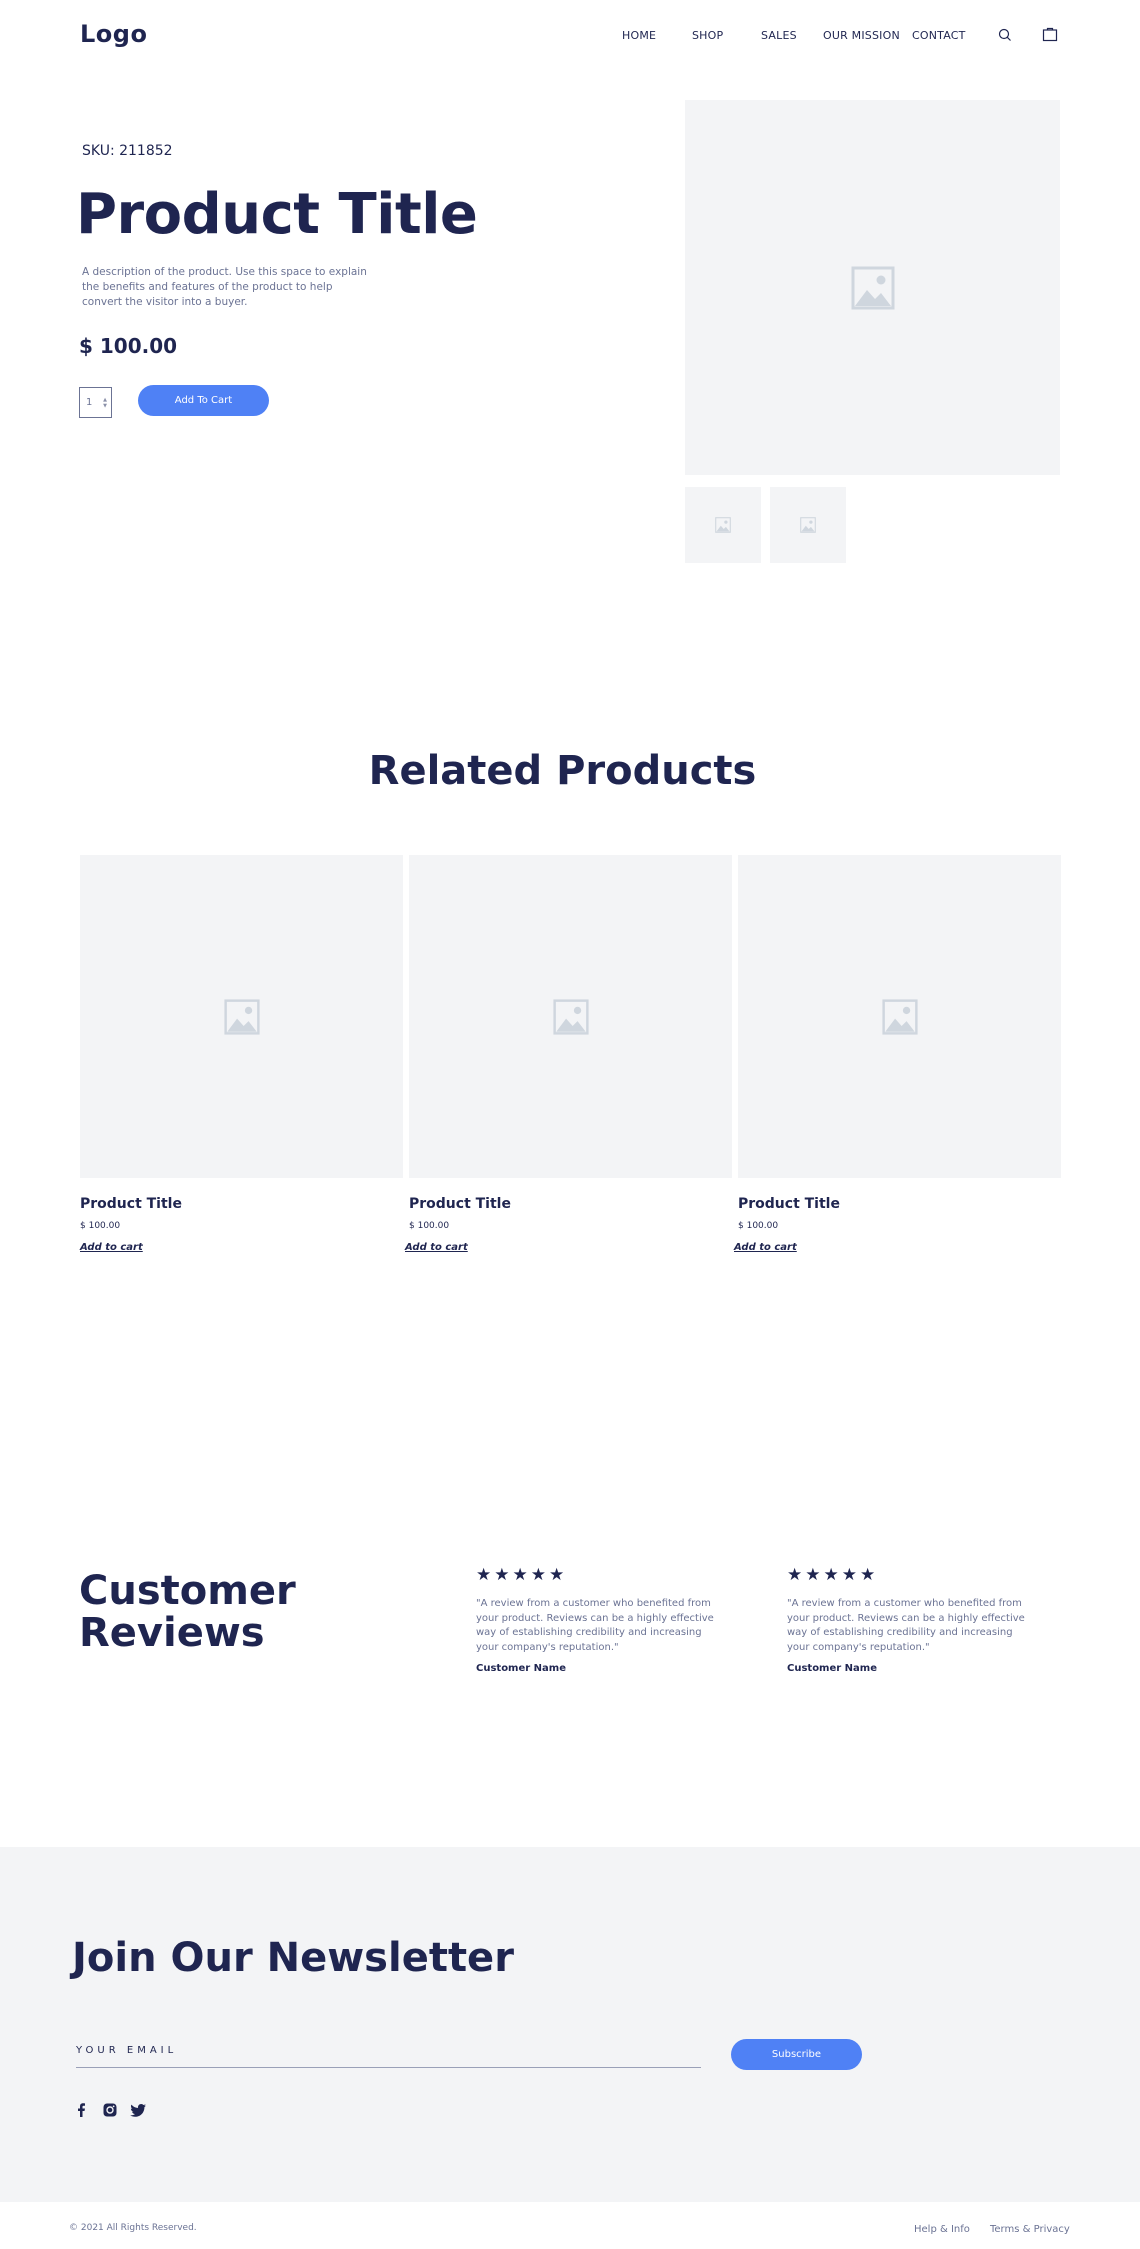 This screenshot has width=1140, height=2249. What do you see at coordinates (939, 35) in the screenshot?
I see `nav-contact: CONTACT` at bounding box center [939, 35].